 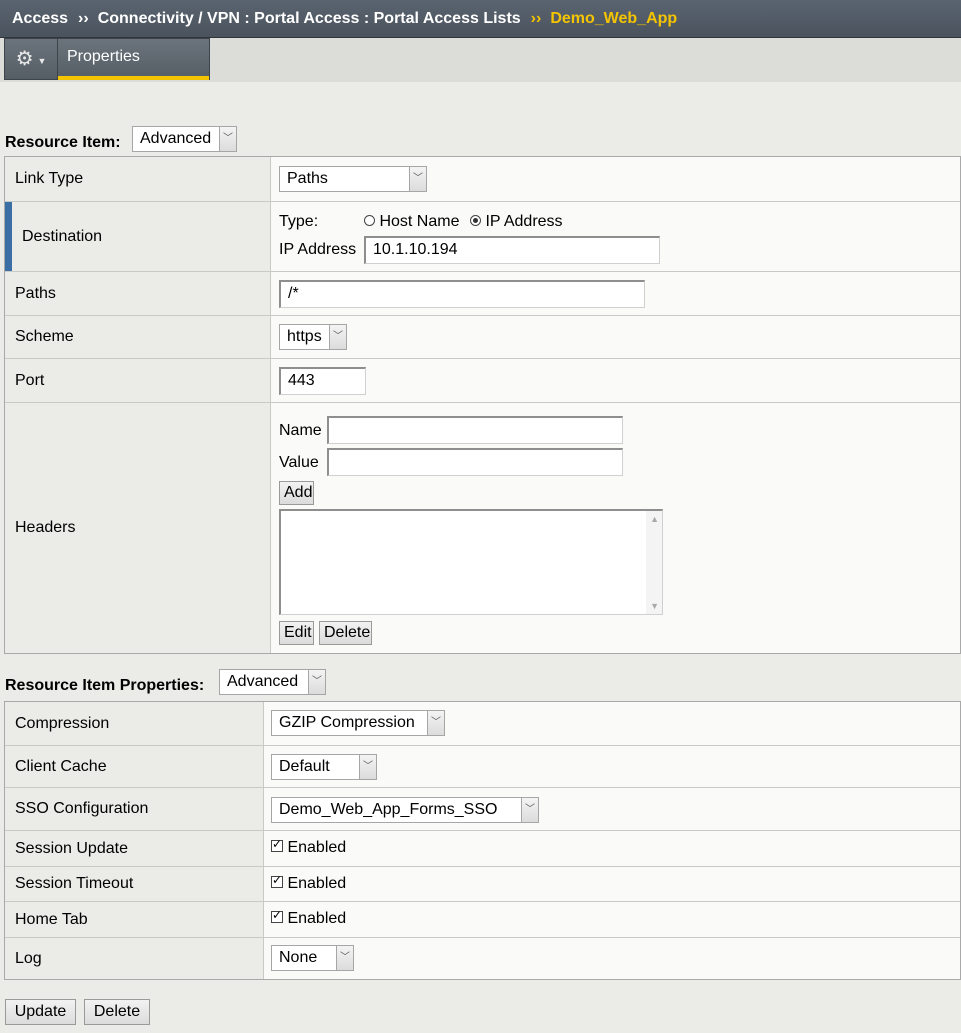 I want to click on log-select: None ﹀, so click(x=312, y=958).